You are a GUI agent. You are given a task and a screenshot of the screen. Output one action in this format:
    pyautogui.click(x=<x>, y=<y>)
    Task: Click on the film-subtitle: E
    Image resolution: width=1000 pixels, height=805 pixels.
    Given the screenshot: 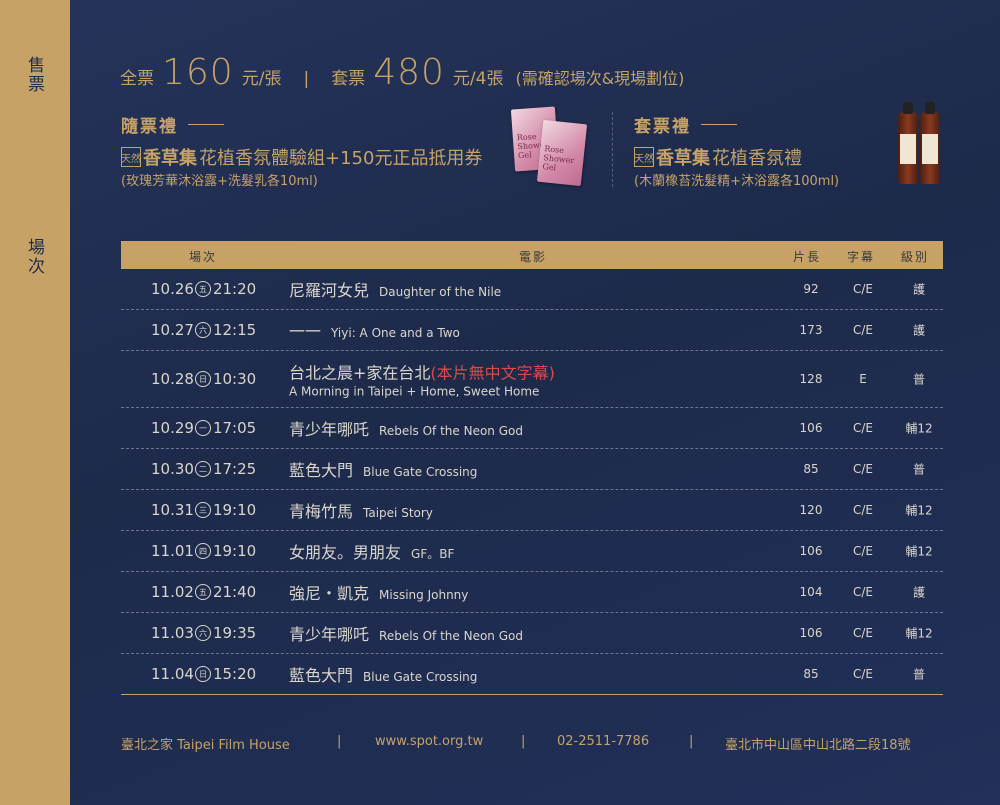 What is the action you would take?
    pyautogui.click(x=863, y=379)
    